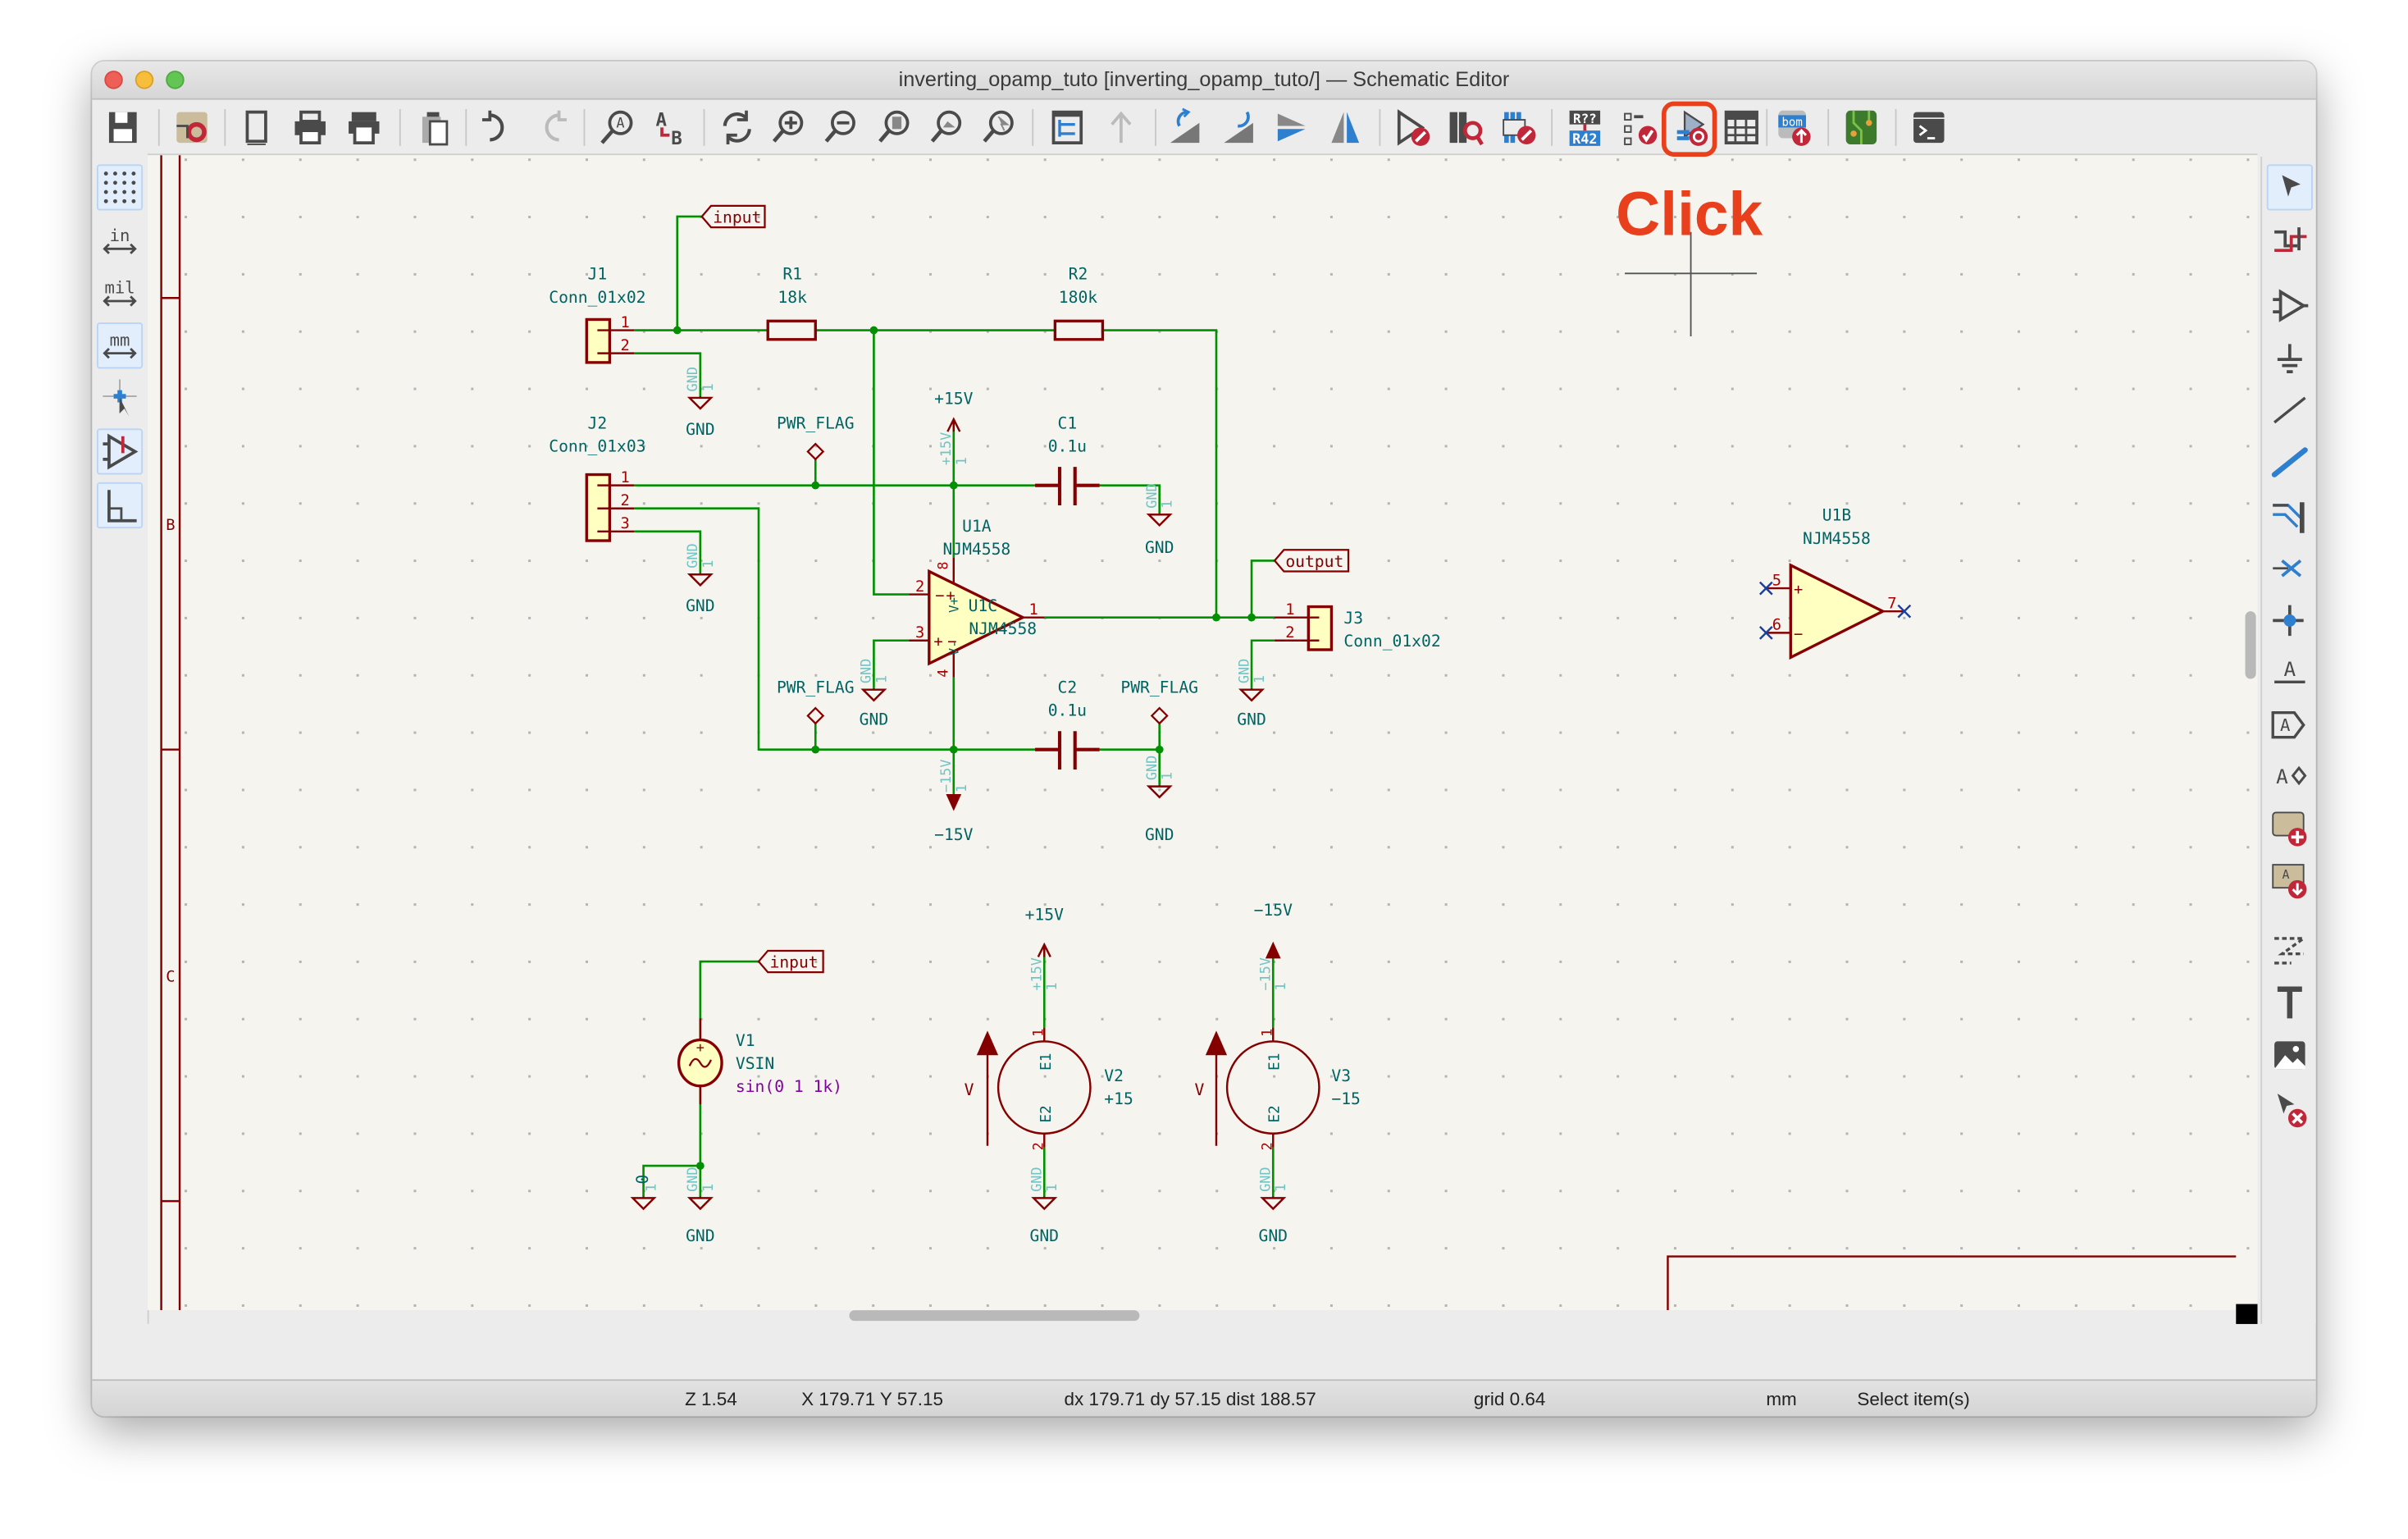 This screenshot has width=2408, height=1539. What do you see at coordinates (1275, 1062) in the screenshot?
I see `pin-name: E1` at bounding box center [1275, 1062].